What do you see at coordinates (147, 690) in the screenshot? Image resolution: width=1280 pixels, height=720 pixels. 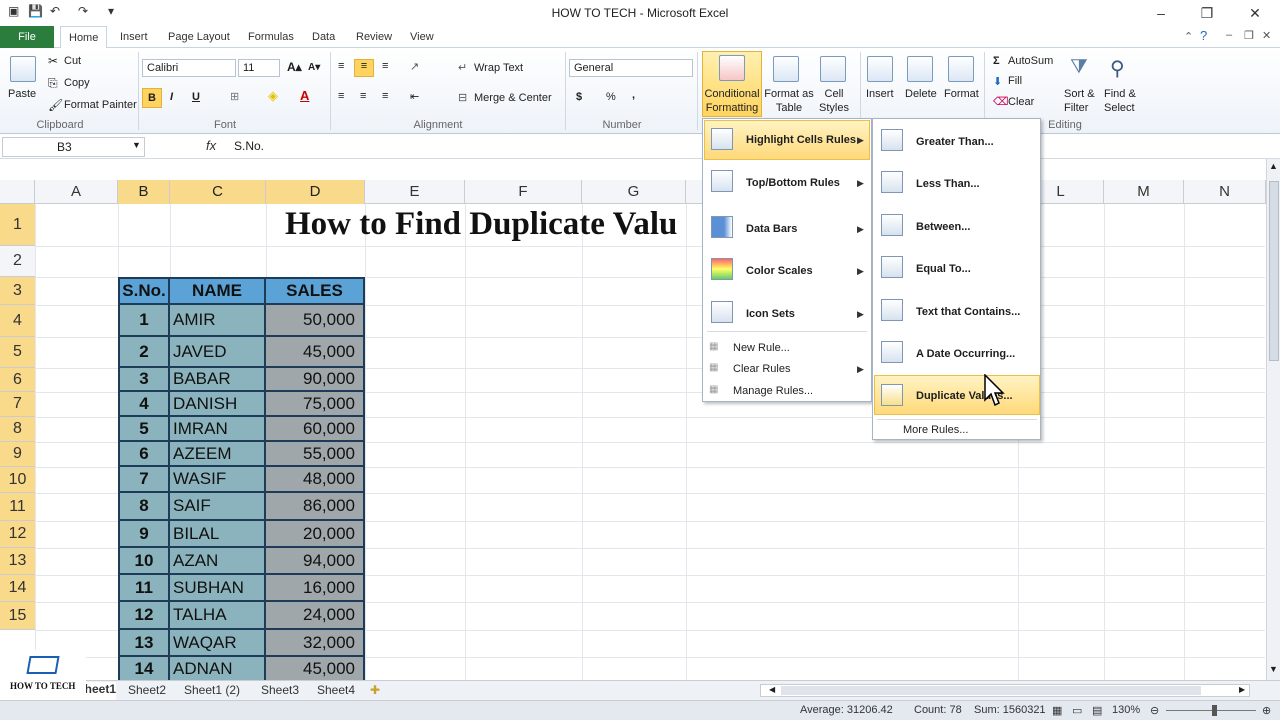 I see `sheet-tab-sheet2: Sheet2` at bounding box center [147, 690].